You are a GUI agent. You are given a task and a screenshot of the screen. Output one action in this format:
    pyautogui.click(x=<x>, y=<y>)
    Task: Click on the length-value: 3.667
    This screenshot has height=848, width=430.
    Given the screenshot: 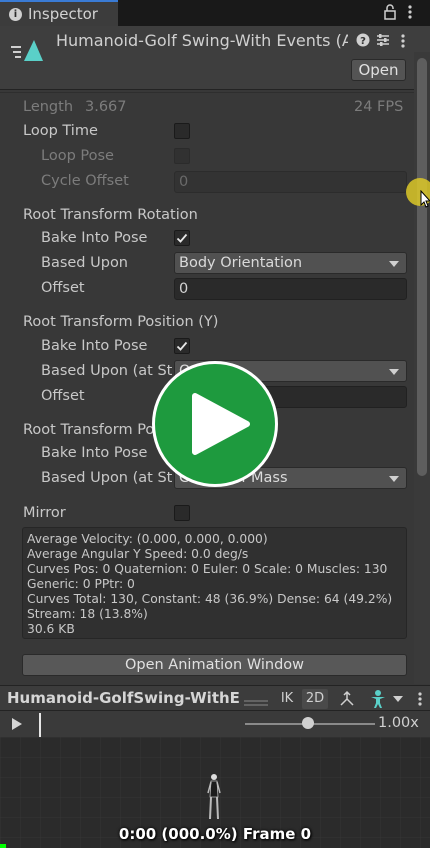 What is the action you would take?
    pyautogui.click(x=106, y=107)
    